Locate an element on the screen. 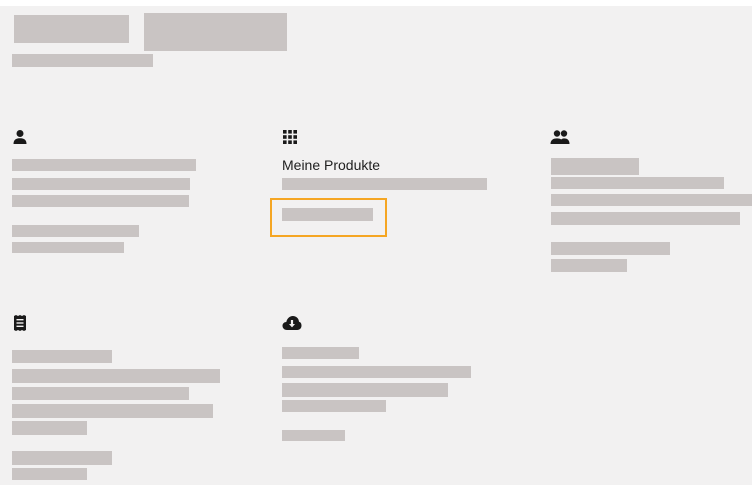  header-subtitle-skeleton is located at coordinates (82, 60).